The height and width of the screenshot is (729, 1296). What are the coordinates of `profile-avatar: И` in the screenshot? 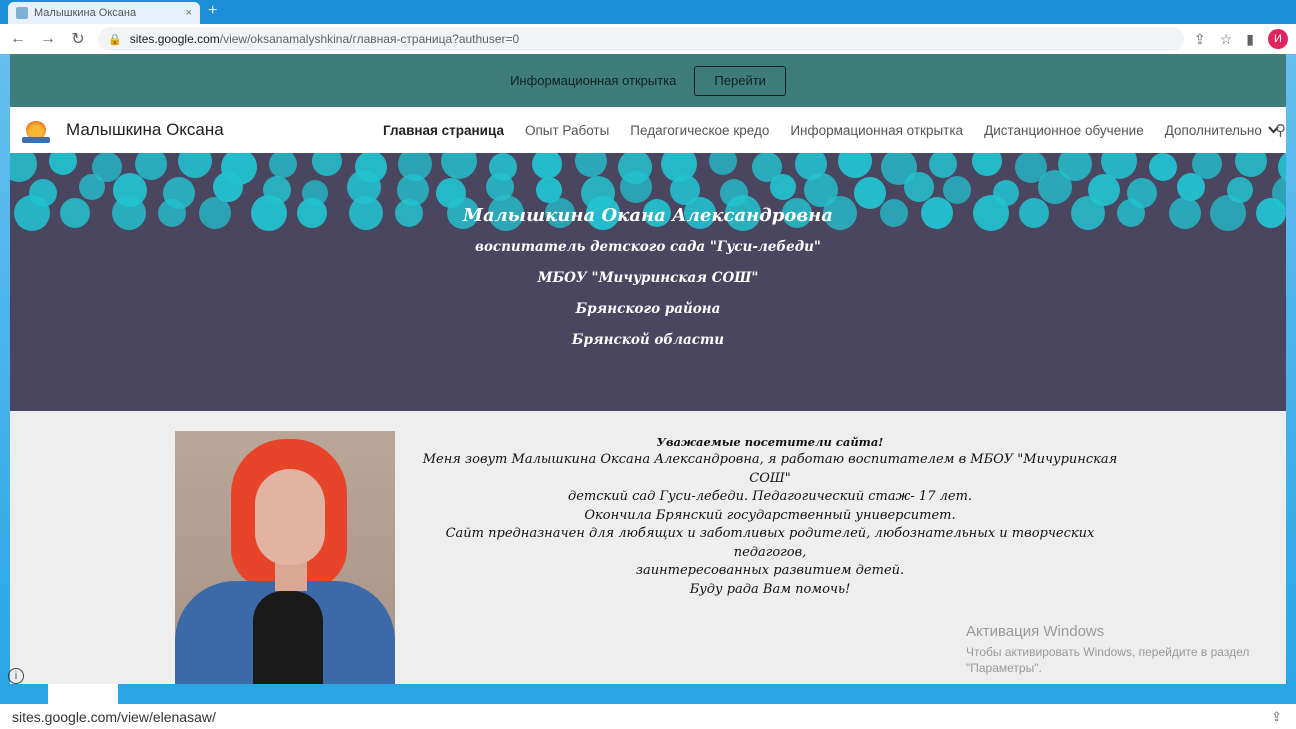 It's located at (1278, 39).